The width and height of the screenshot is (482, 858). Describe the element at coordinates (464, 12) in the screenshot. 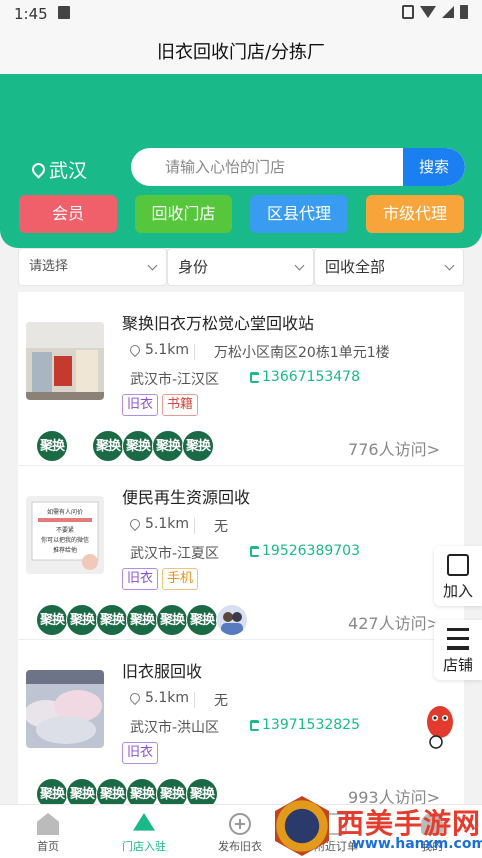

I see `battery-icon` at that location.